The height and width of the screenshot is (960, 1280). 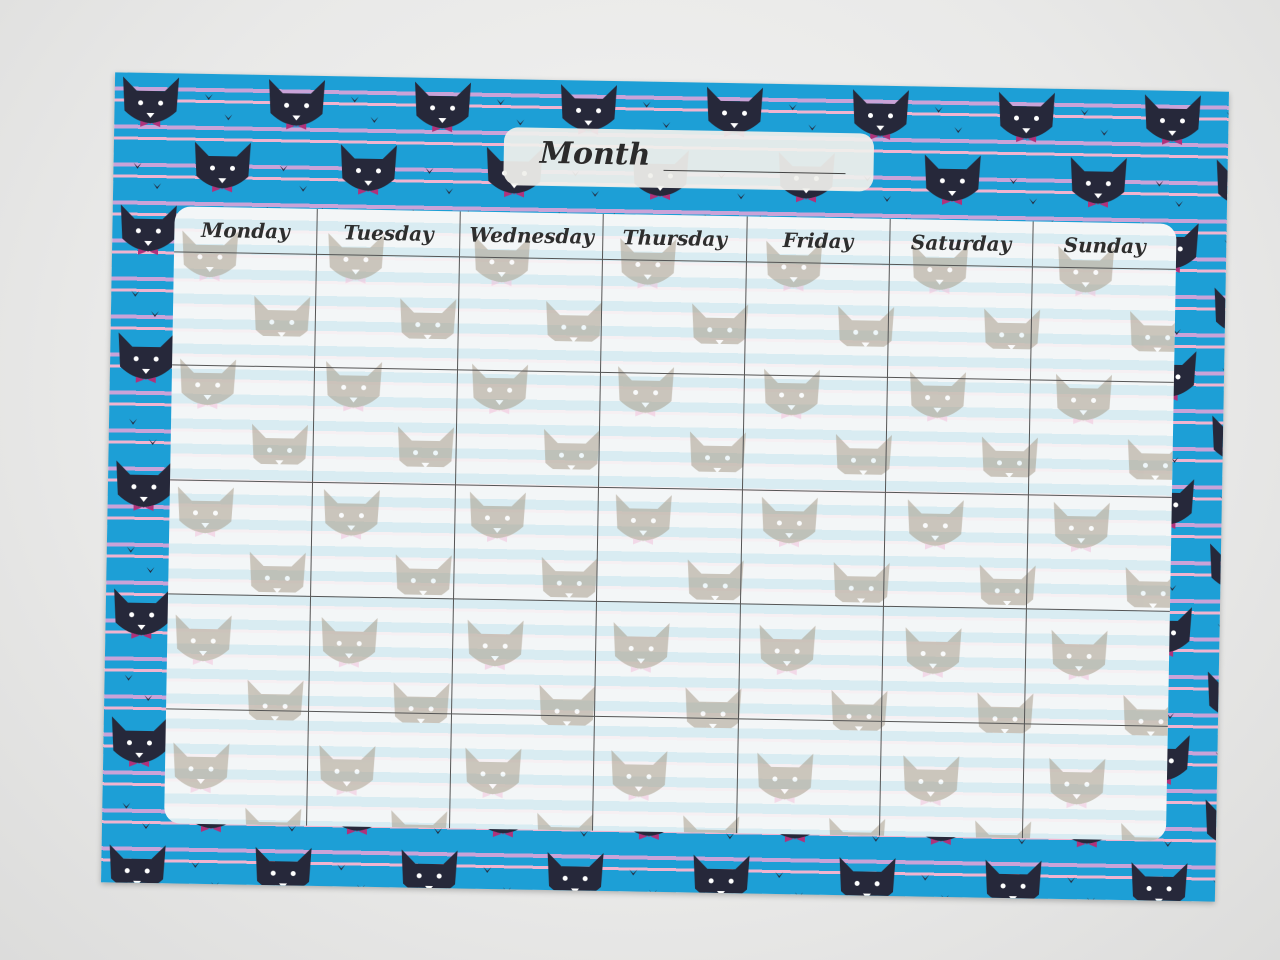 I want to click on day-header-friday: Friday, so click(x=818, y=240).